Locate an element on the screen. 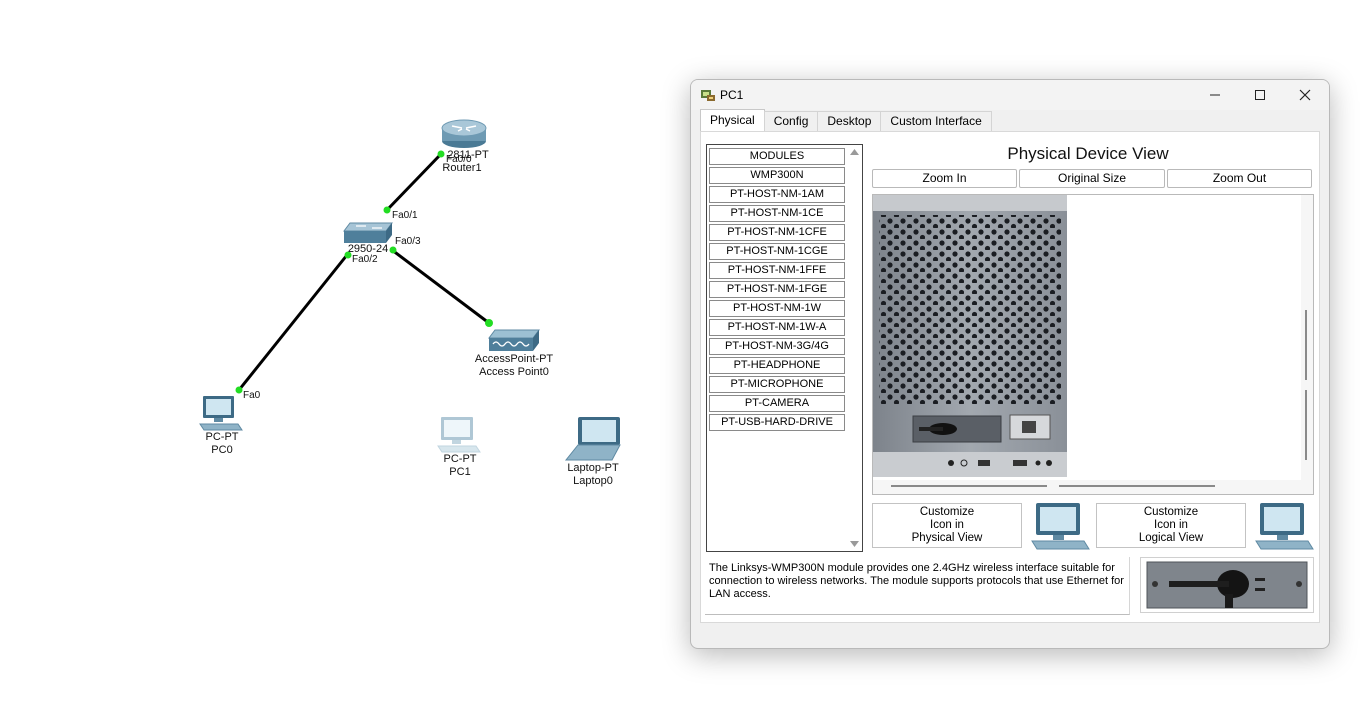  pc0-model-label: PC-PT is located at coordinates (222, 437).